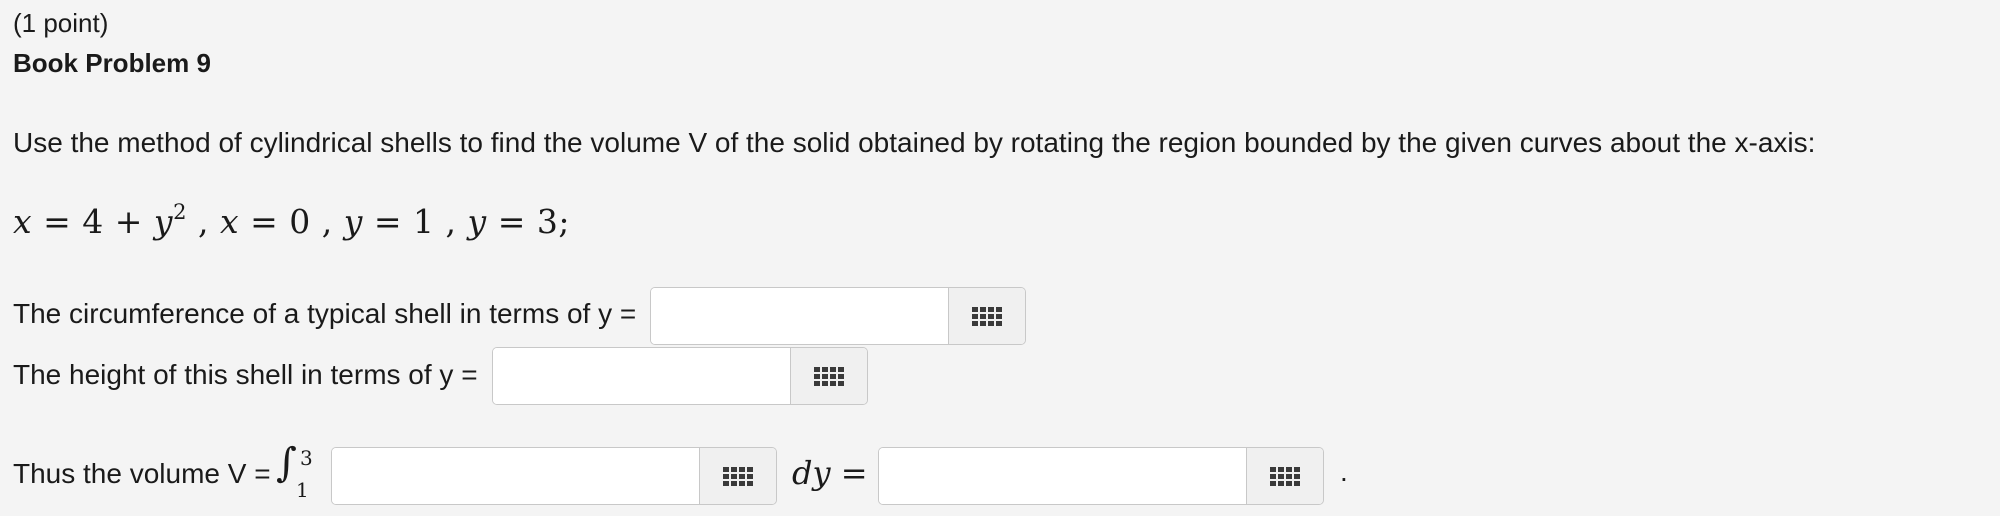  Describe the element at coordinates (300, 221) in the screenshot. I see `eq-zero: 0` at that location.